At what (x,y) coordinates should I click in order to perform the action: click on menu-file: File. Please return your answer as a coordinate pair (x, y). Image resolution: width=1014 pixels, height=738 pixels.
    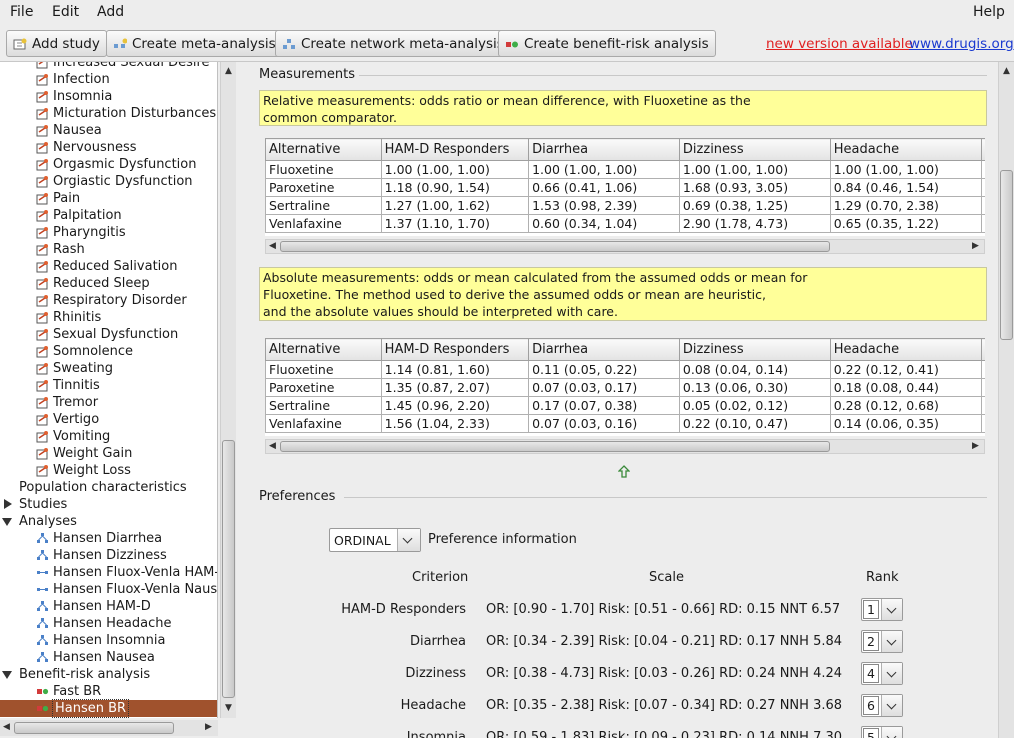
    Looking at the image, I should click on (21, 12).